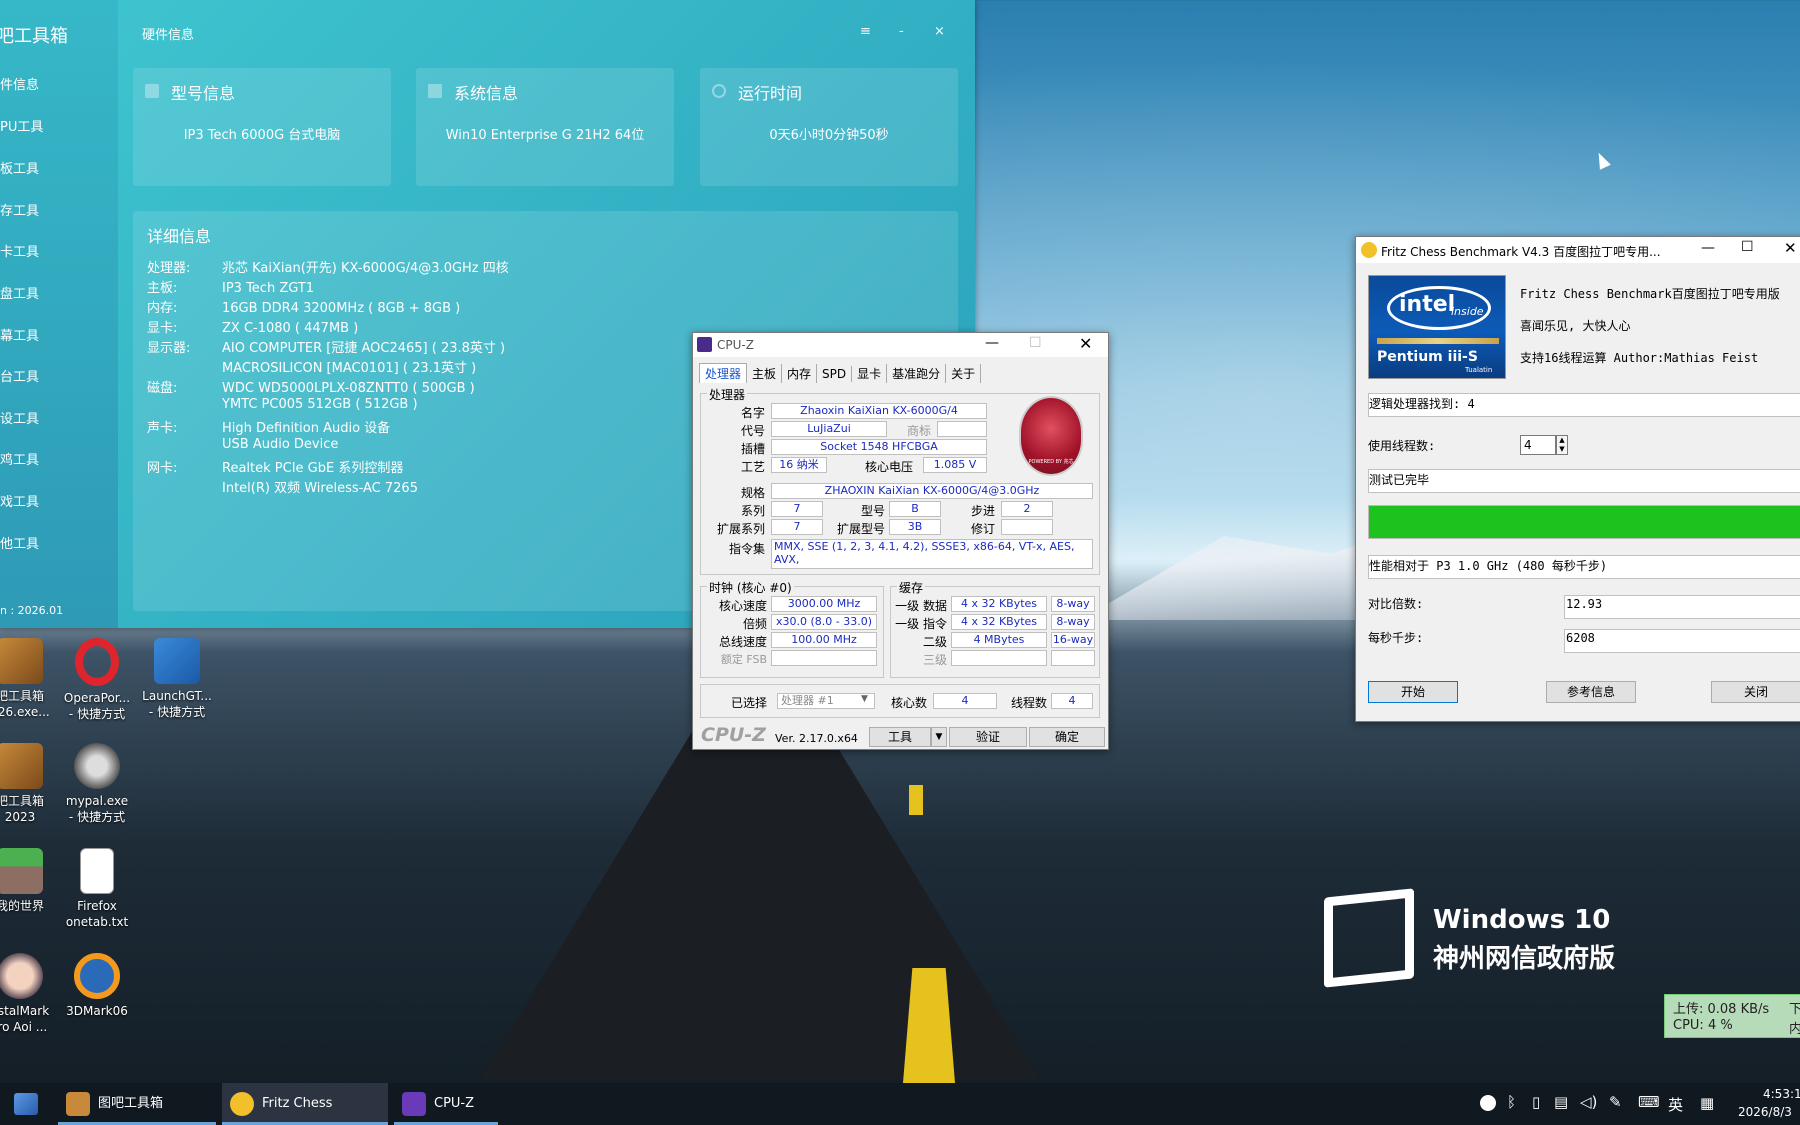 This screenshot has width=1800, height=1125. I want to click on desktop-icon: Firefox onetab.txt, so click(97, 889).